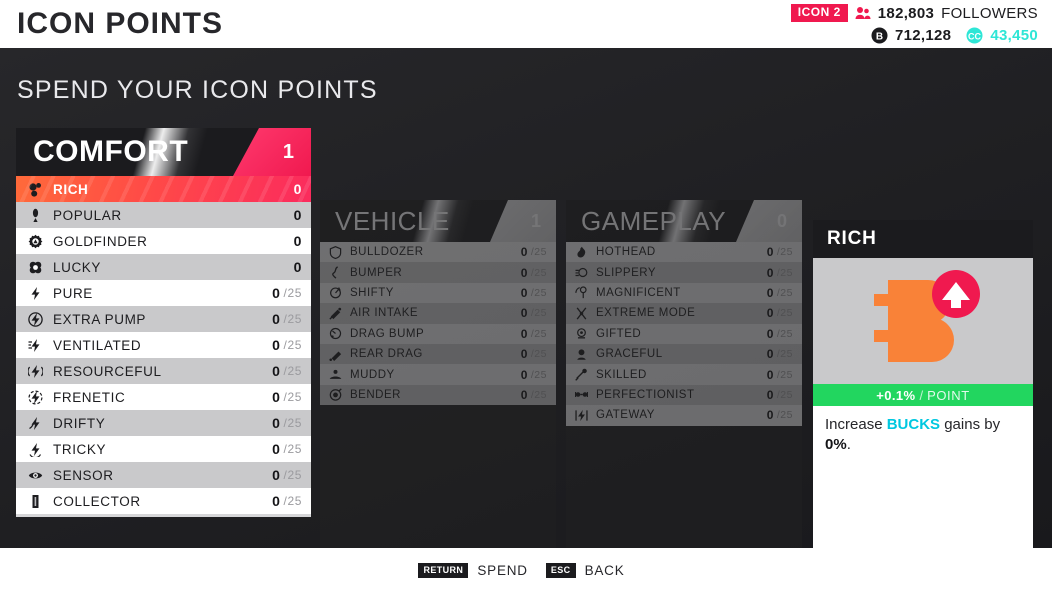  Describe the element at coordinates (438, 293) in the screenshot. I see `perk-row: SHIFTY 0/25` at that location.